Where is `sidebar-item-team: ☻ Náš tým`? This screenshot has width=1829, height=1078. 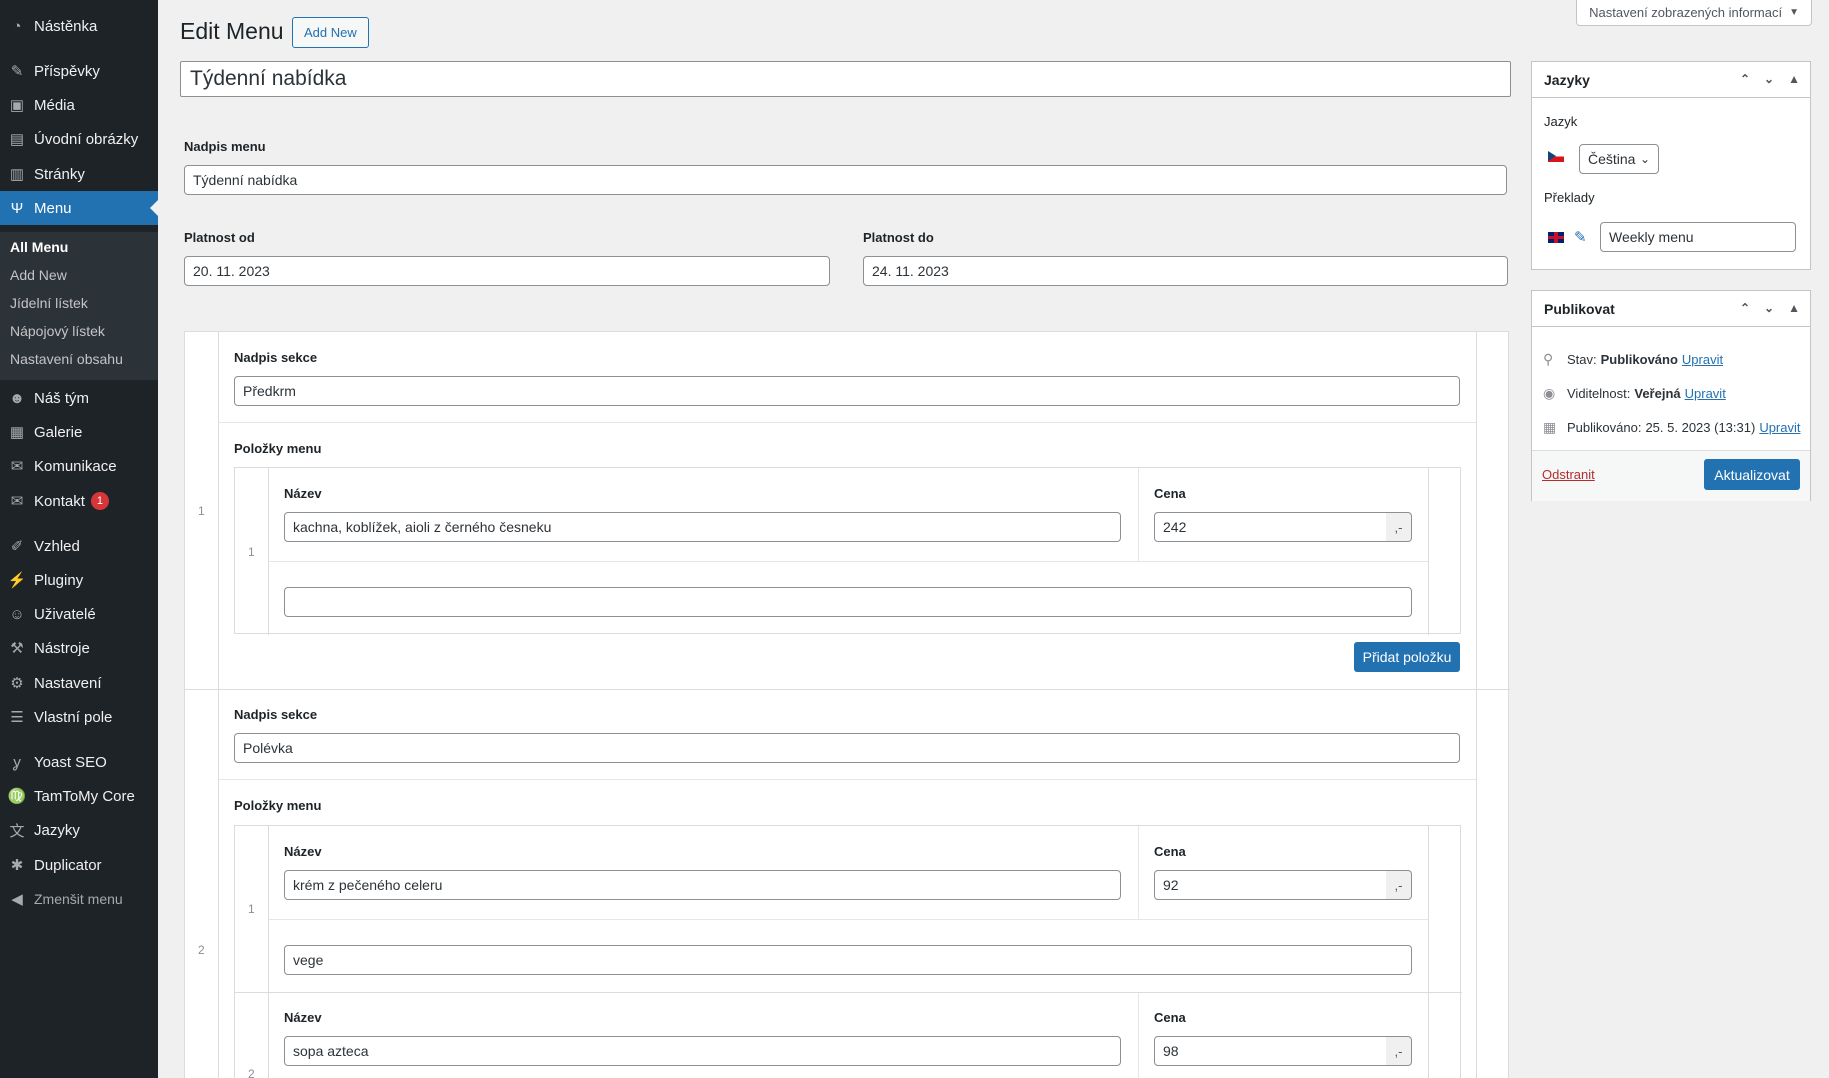 sidebar-item-team: ☻ Náš tým is located at coordinates (79, 398).